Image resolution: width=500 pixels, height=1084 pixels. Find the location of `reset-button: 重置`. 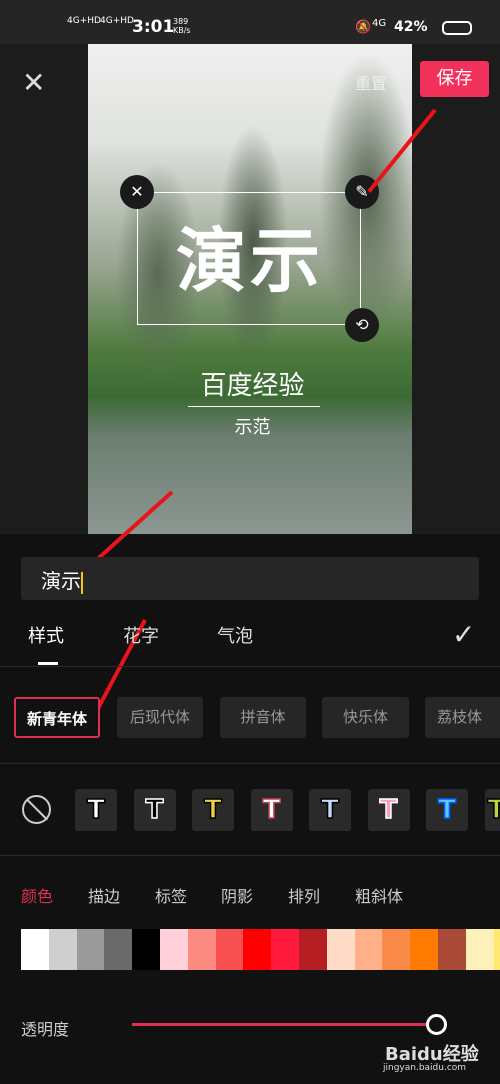

reset-button: 重置 is located at coordinates (371, 82).